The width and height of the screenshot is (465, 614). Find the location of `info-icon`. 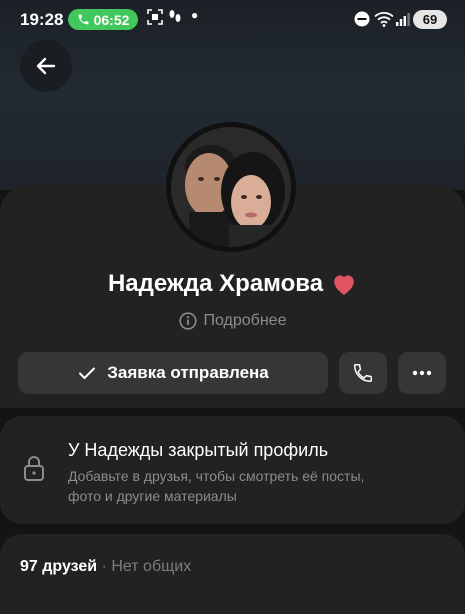

info-icon is located at coordinates (187, 321).